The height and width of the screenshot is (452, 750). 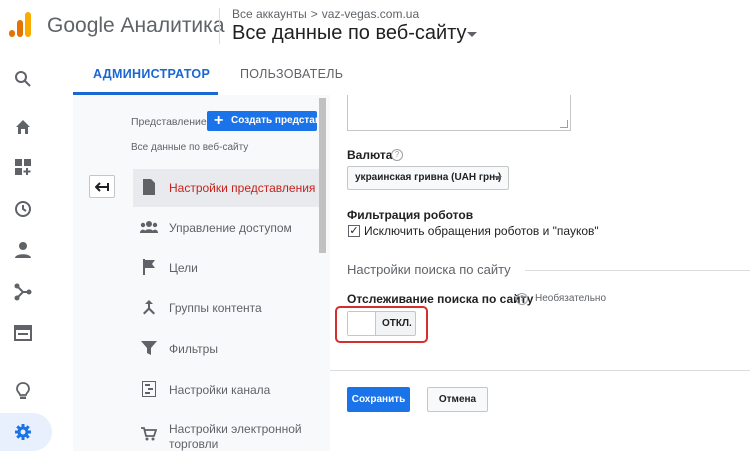 What do you see at coordinates (274, 120) in the screenshot?
I see `create-view-button-label: Создать представл` at bounding box center [274, 120].